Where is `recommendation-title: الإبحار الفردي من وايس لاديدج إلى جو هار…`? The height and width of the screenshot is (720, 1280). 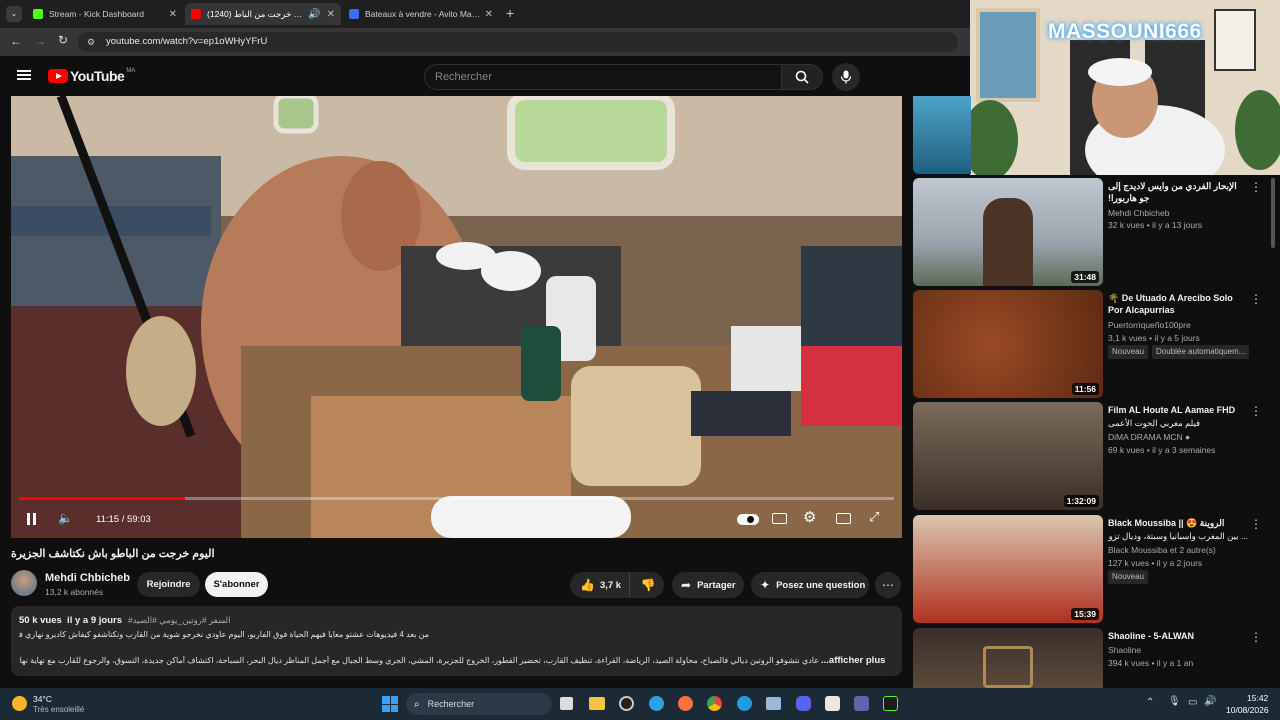 recommendation-title: الإبحار الفردي من وايس لاديدج إلى جو هار… is located at coordinates (1178, 192).